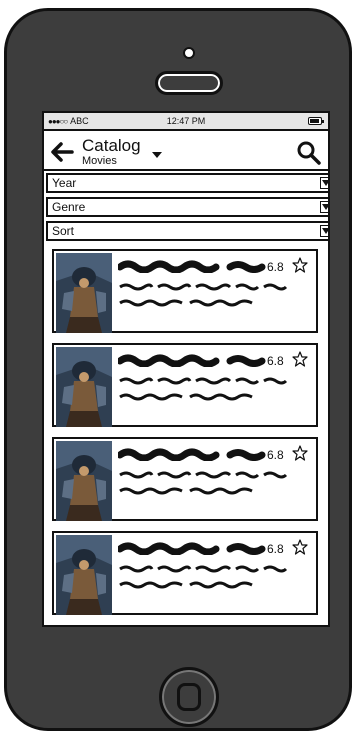 This screenshot has width=356, height=733. I want to click on nav-bar: Catalog Movies, so click(186, 152).